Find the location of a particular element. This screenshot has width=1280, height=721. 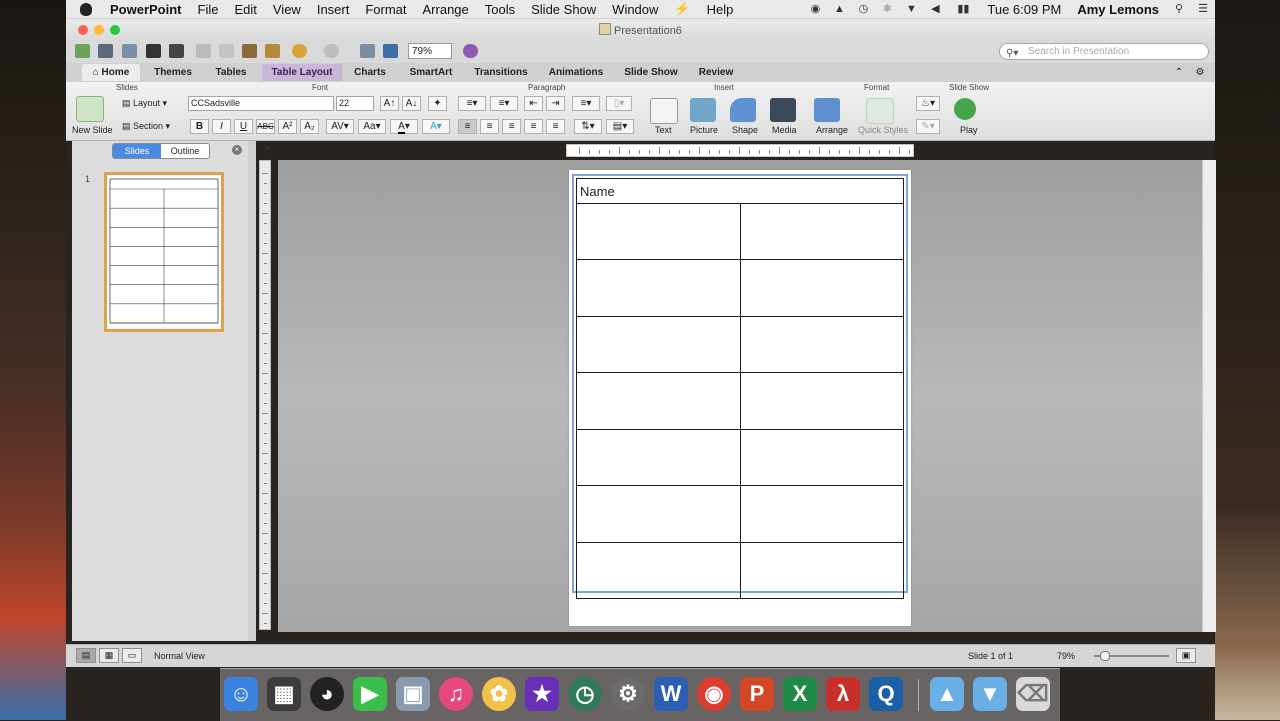

increase-indent-button: ⇥ is located at coordinates (555, 103).